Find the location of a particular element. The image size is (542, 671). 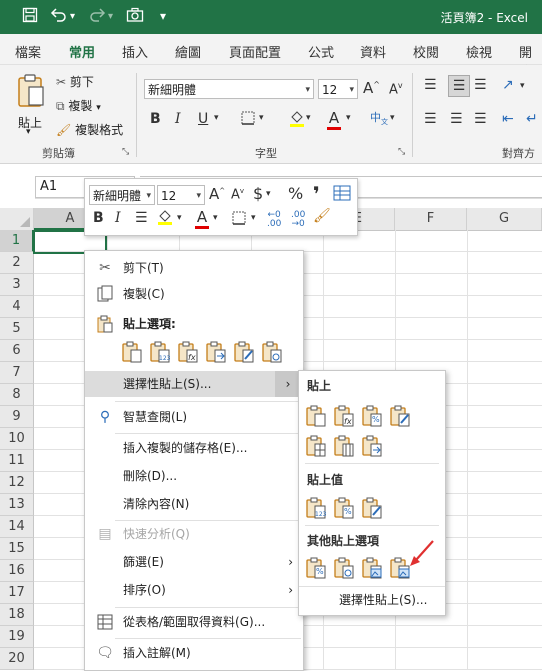

mini-font-name-combo: 新細明體 ▾ is located at coordinates (122, 195).